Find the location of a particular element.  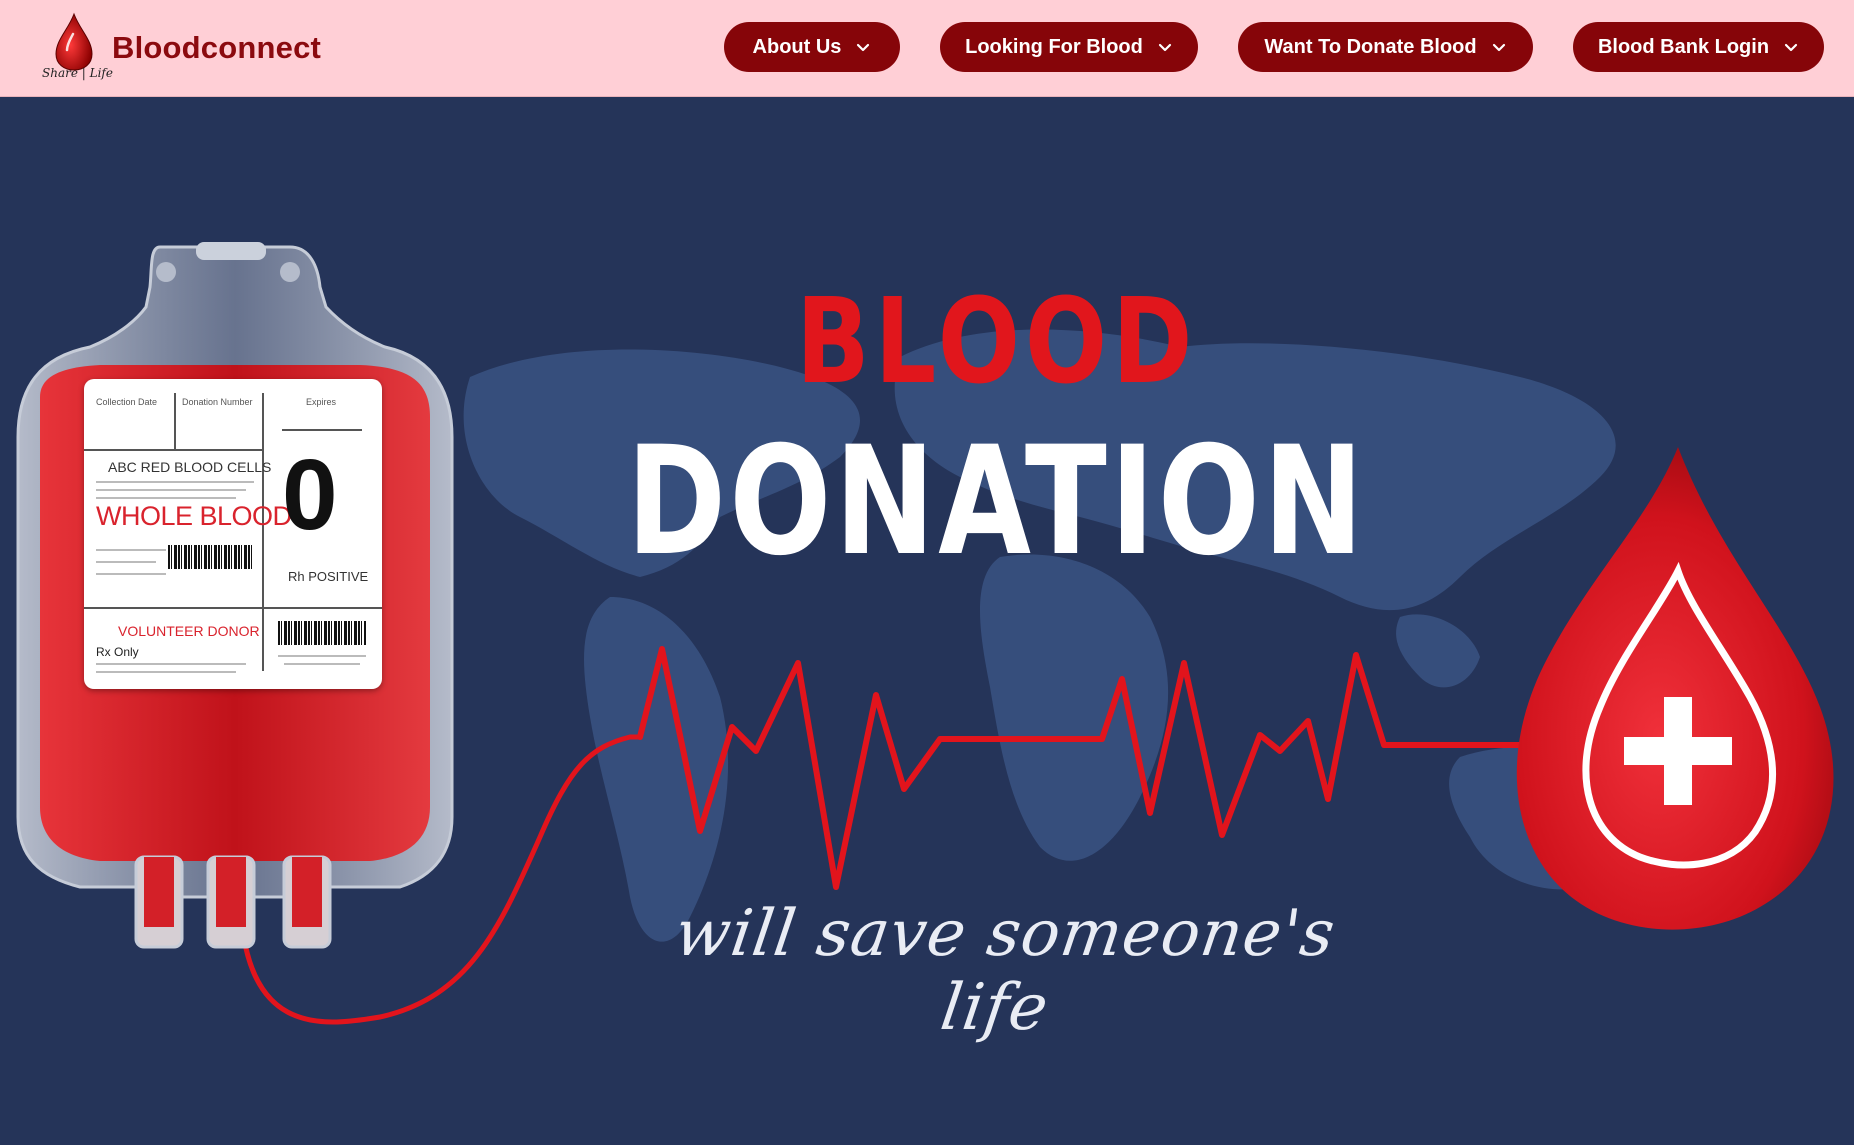

nav-looking-for-blood: Looking For Blood is located at coordinates (1069, 47).